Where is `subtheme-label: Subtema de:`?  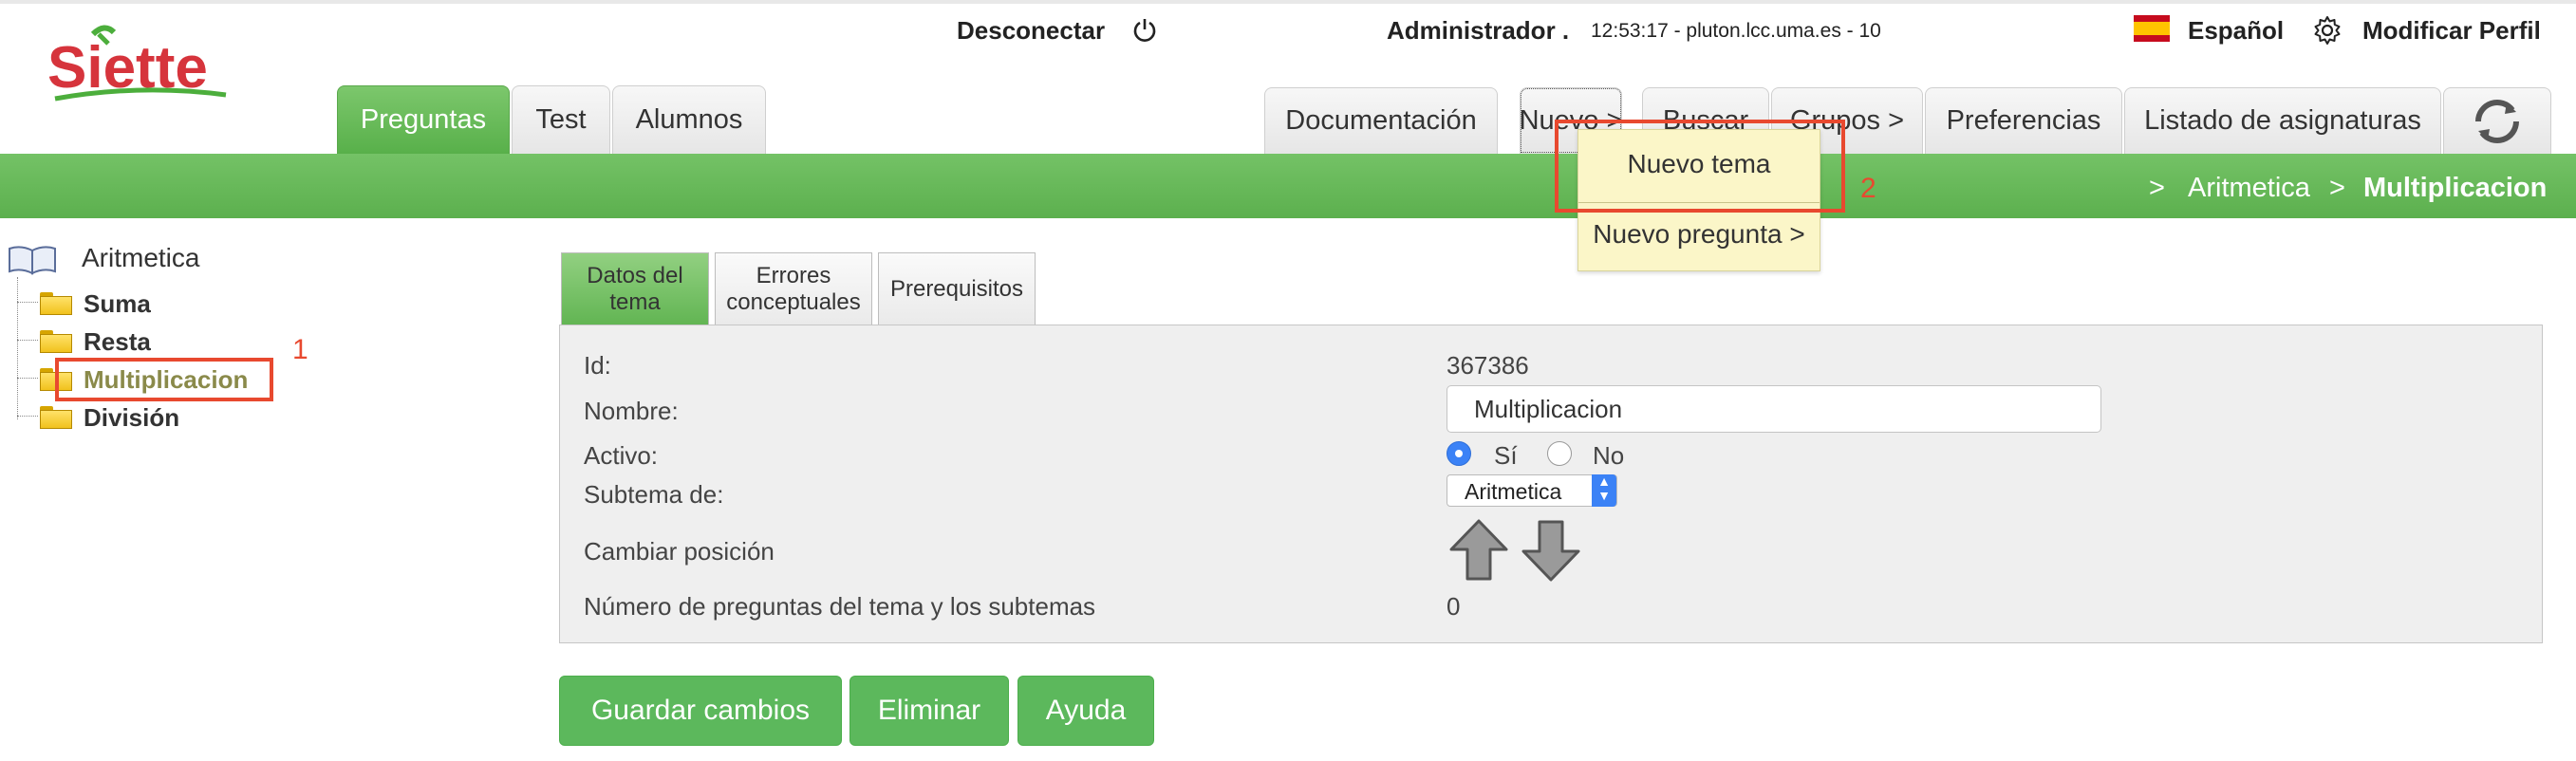 subtheme-label: Subtema de: is located at coordinates (654, 494).